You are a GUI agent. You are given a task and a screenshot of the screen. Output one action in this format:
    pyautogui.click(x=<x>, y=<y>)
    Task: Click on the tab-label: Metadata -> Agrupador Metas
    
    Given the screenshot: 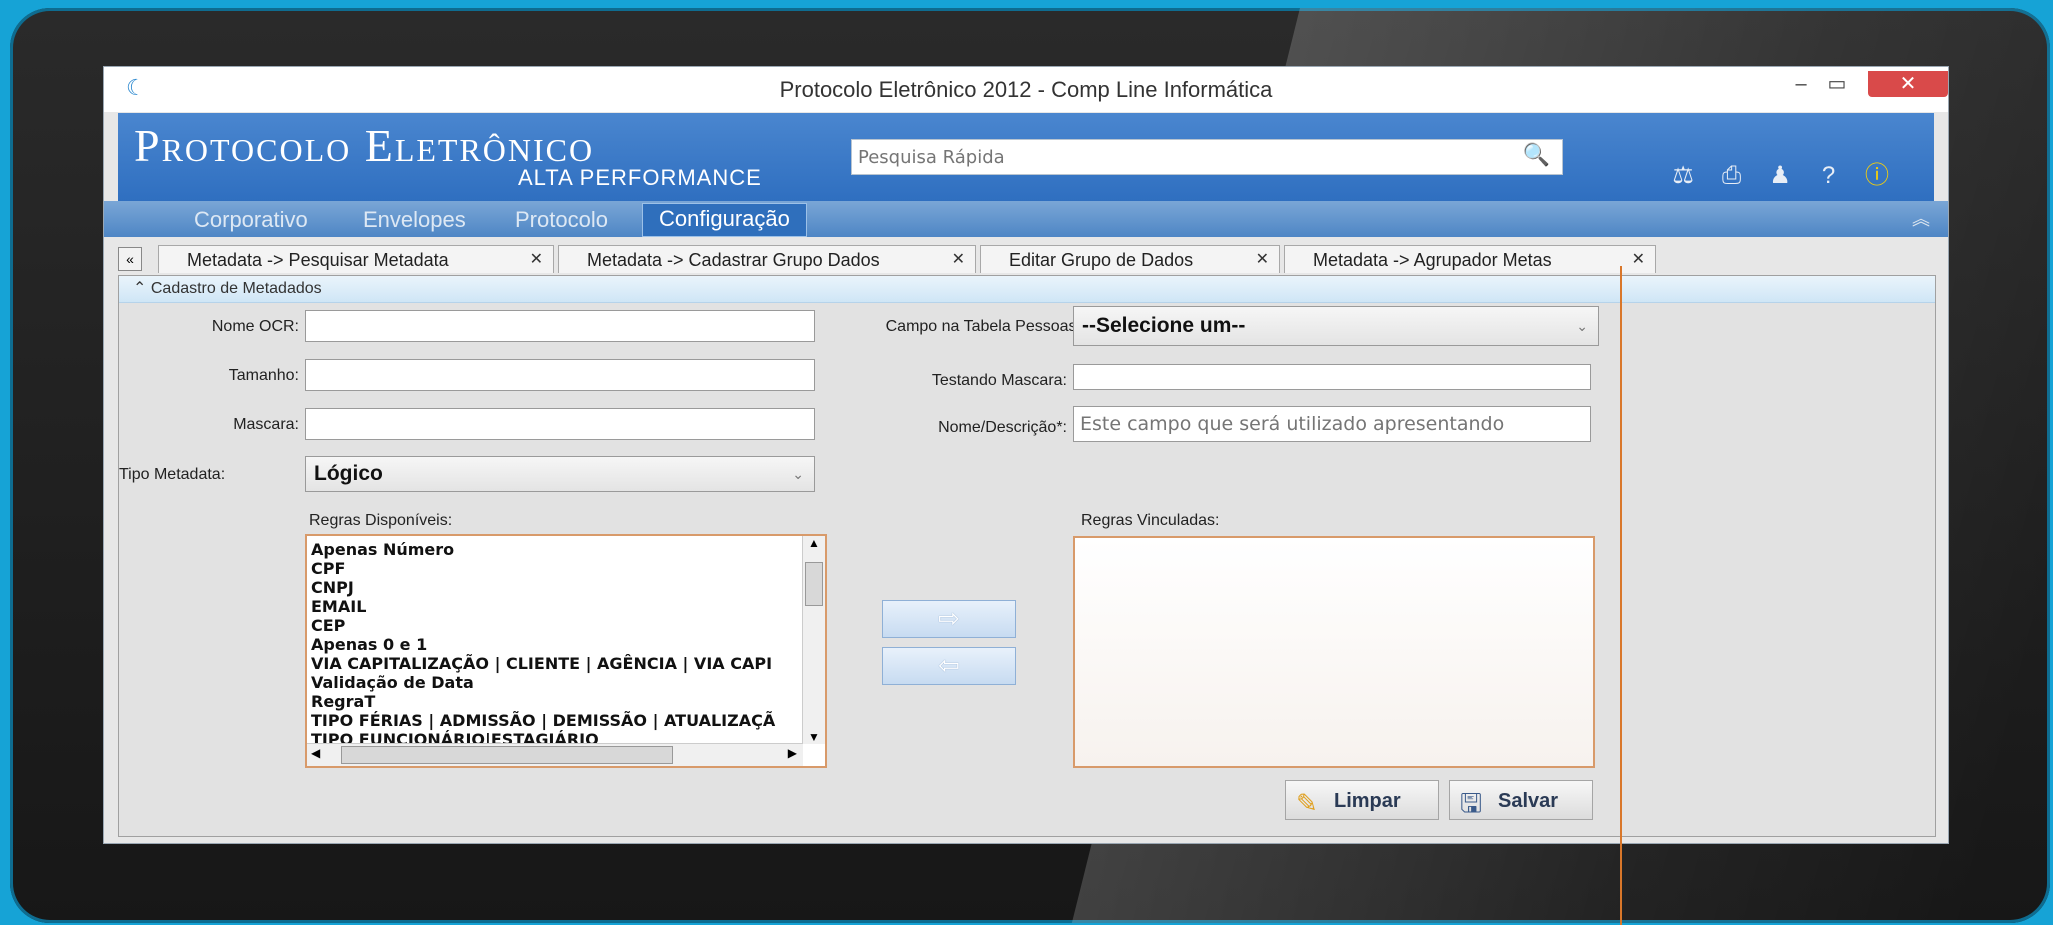 What is the action you would take?
    pyautogui.click(x=1432, y=260)
    